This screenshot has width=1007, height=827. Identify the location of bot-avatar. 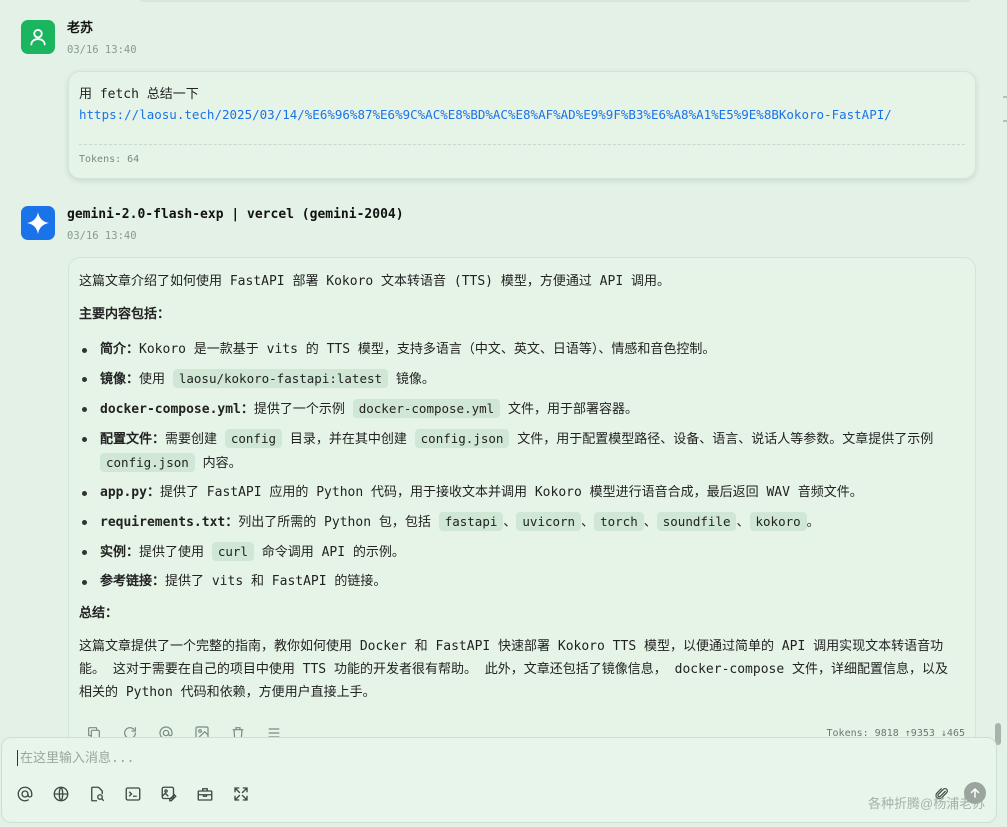
(38, 223).